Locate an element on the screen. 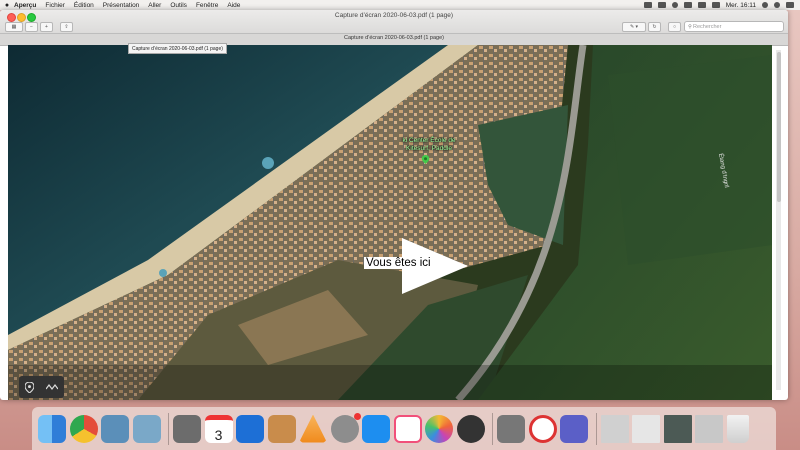 The image size is (800, 450). rotate-button: ↻ is located at coordinates (654, 27).